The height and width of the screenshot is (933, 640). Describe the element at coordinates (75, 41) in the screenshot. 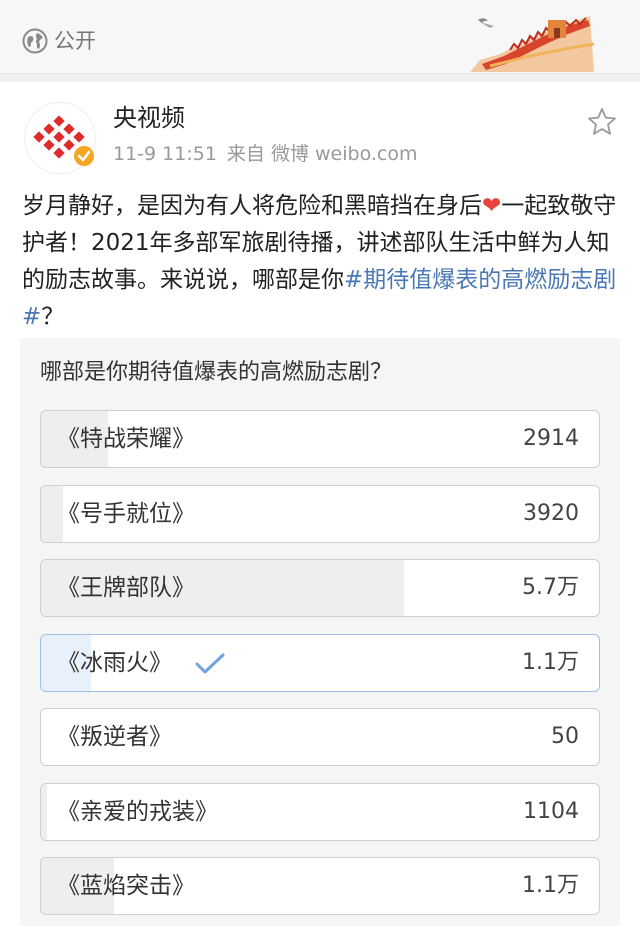

I see `visibility-label: 公开` at that location.